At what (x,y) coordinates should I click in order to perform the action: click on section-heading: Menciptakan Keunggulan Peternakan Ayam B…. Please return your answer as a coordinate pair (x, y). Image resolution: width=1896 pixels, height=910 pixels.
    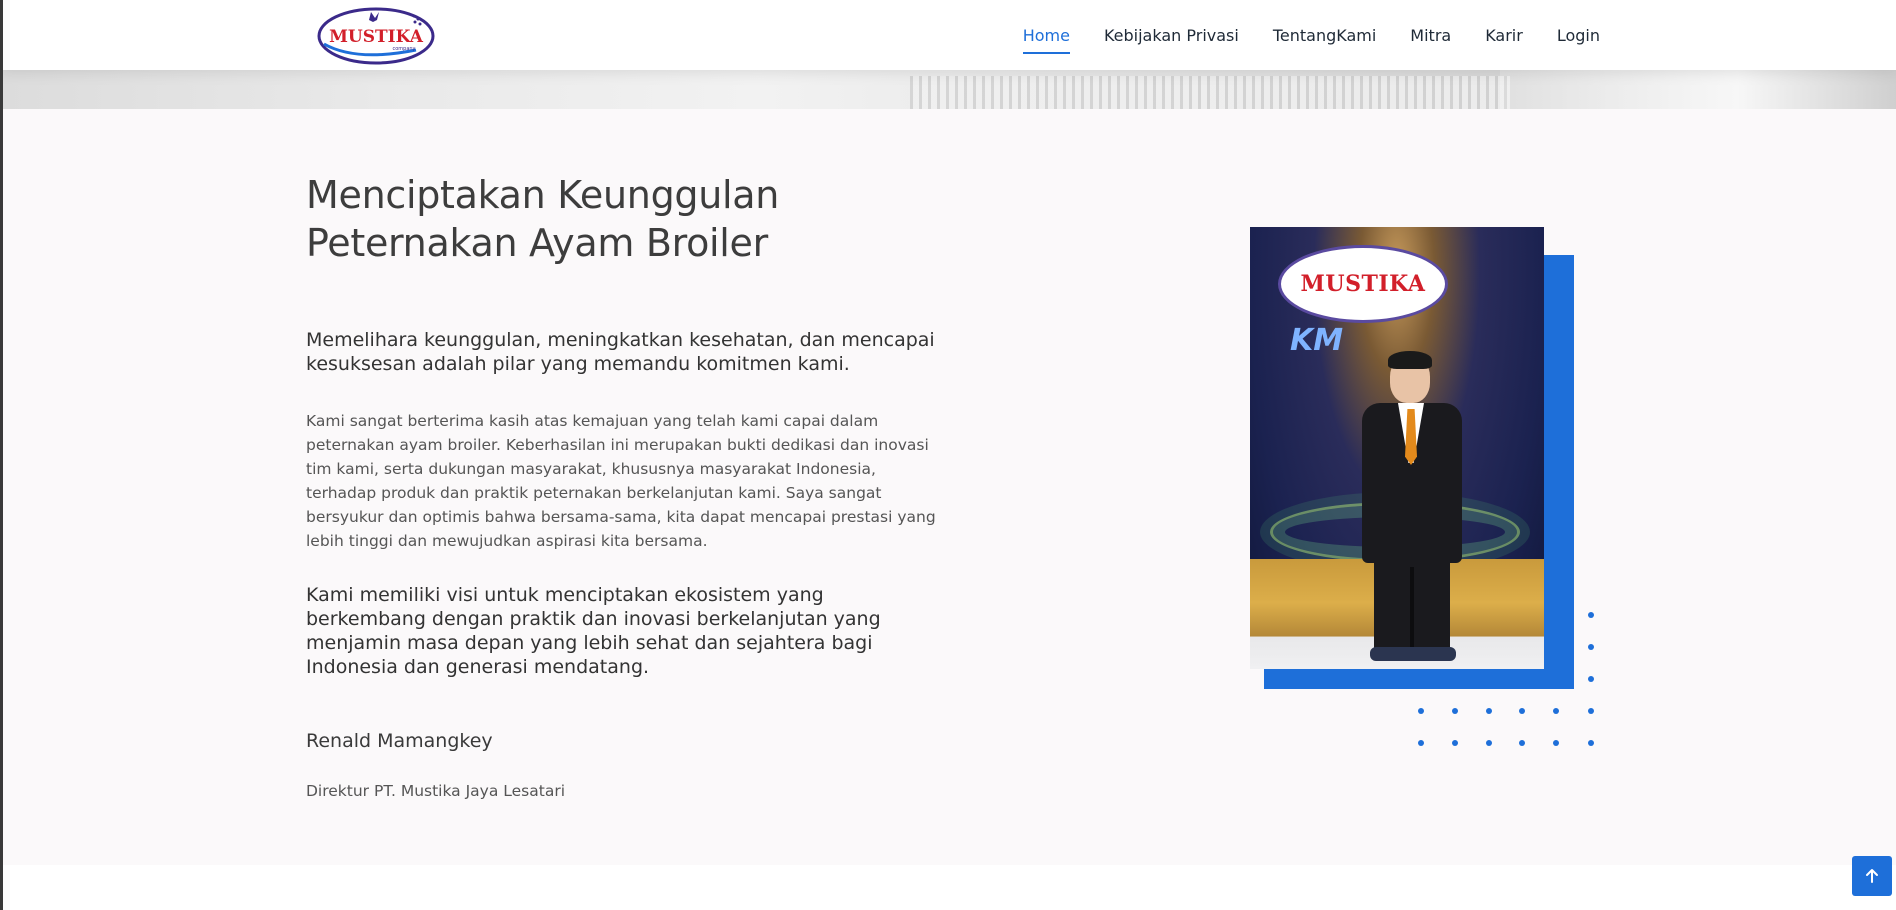
    Looking at the image, I should click on (543, 219).